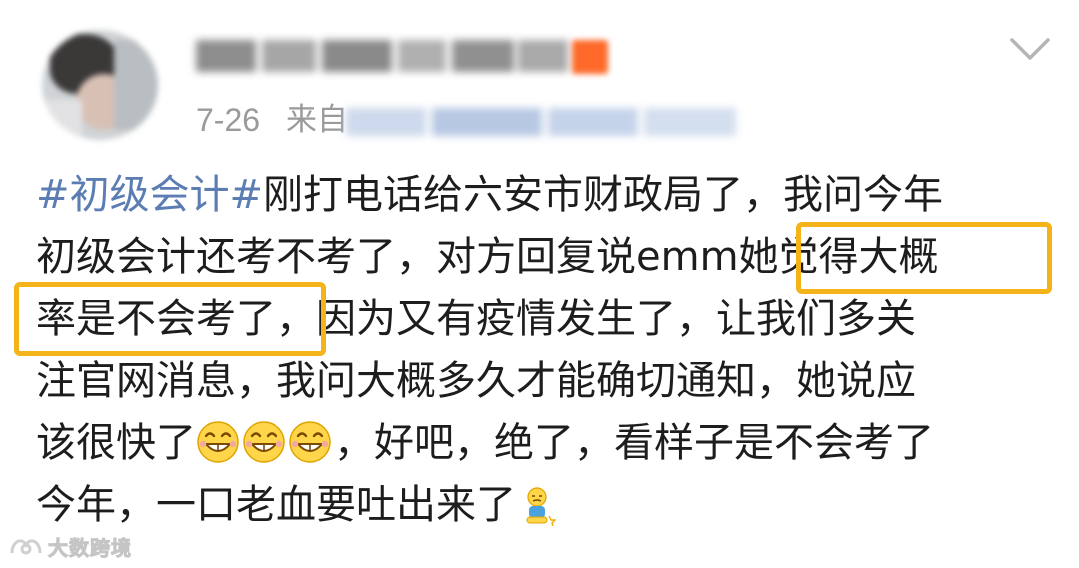  What do you see at coordinates (634, 443) in the screenshot?
I see `post-text-segment: ，好吧，绝了，看样子是不会考了` at bounding box center [634, 443].